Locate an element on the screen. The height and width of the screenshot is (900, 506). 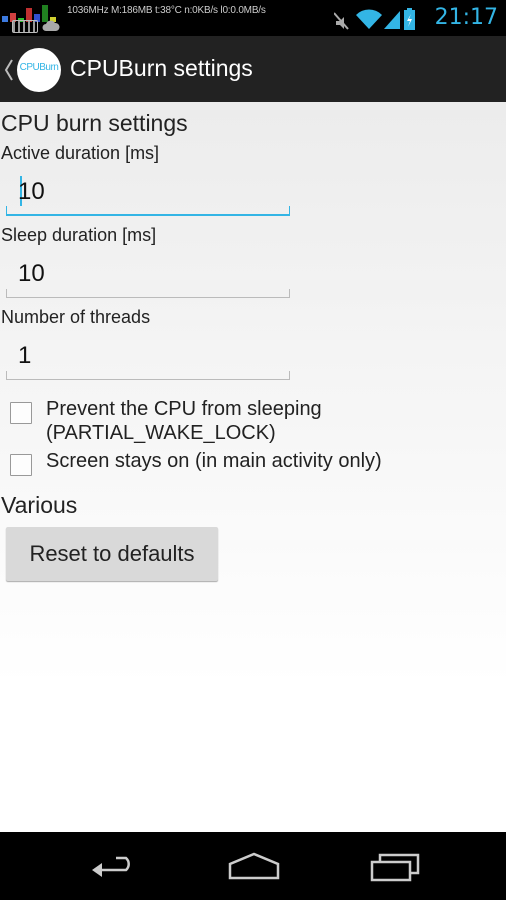
screen-on-checkbox is located at coordinates (21, 465).